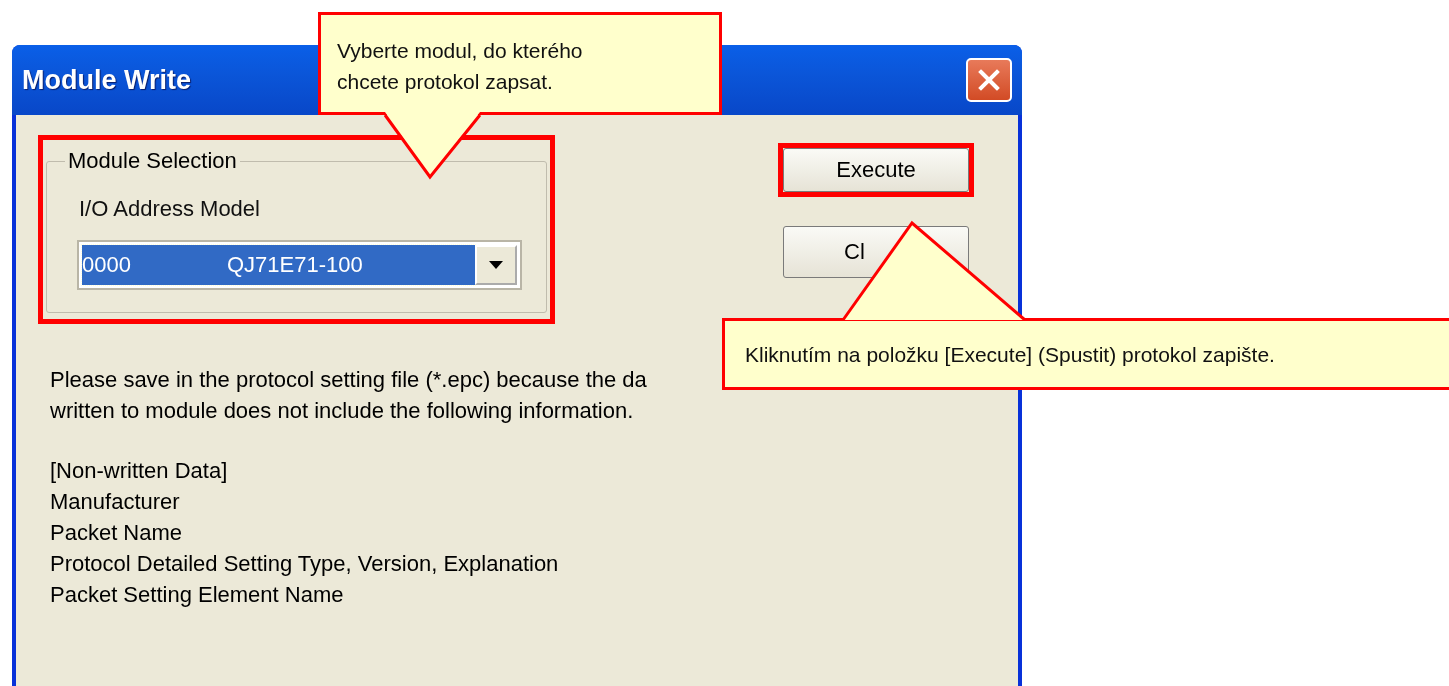 The image size is (1449, 686). What do you see at coordinates (106, 80) in the screenshot?
I see `window-title: Module Write` at bounding box center [106, 80].